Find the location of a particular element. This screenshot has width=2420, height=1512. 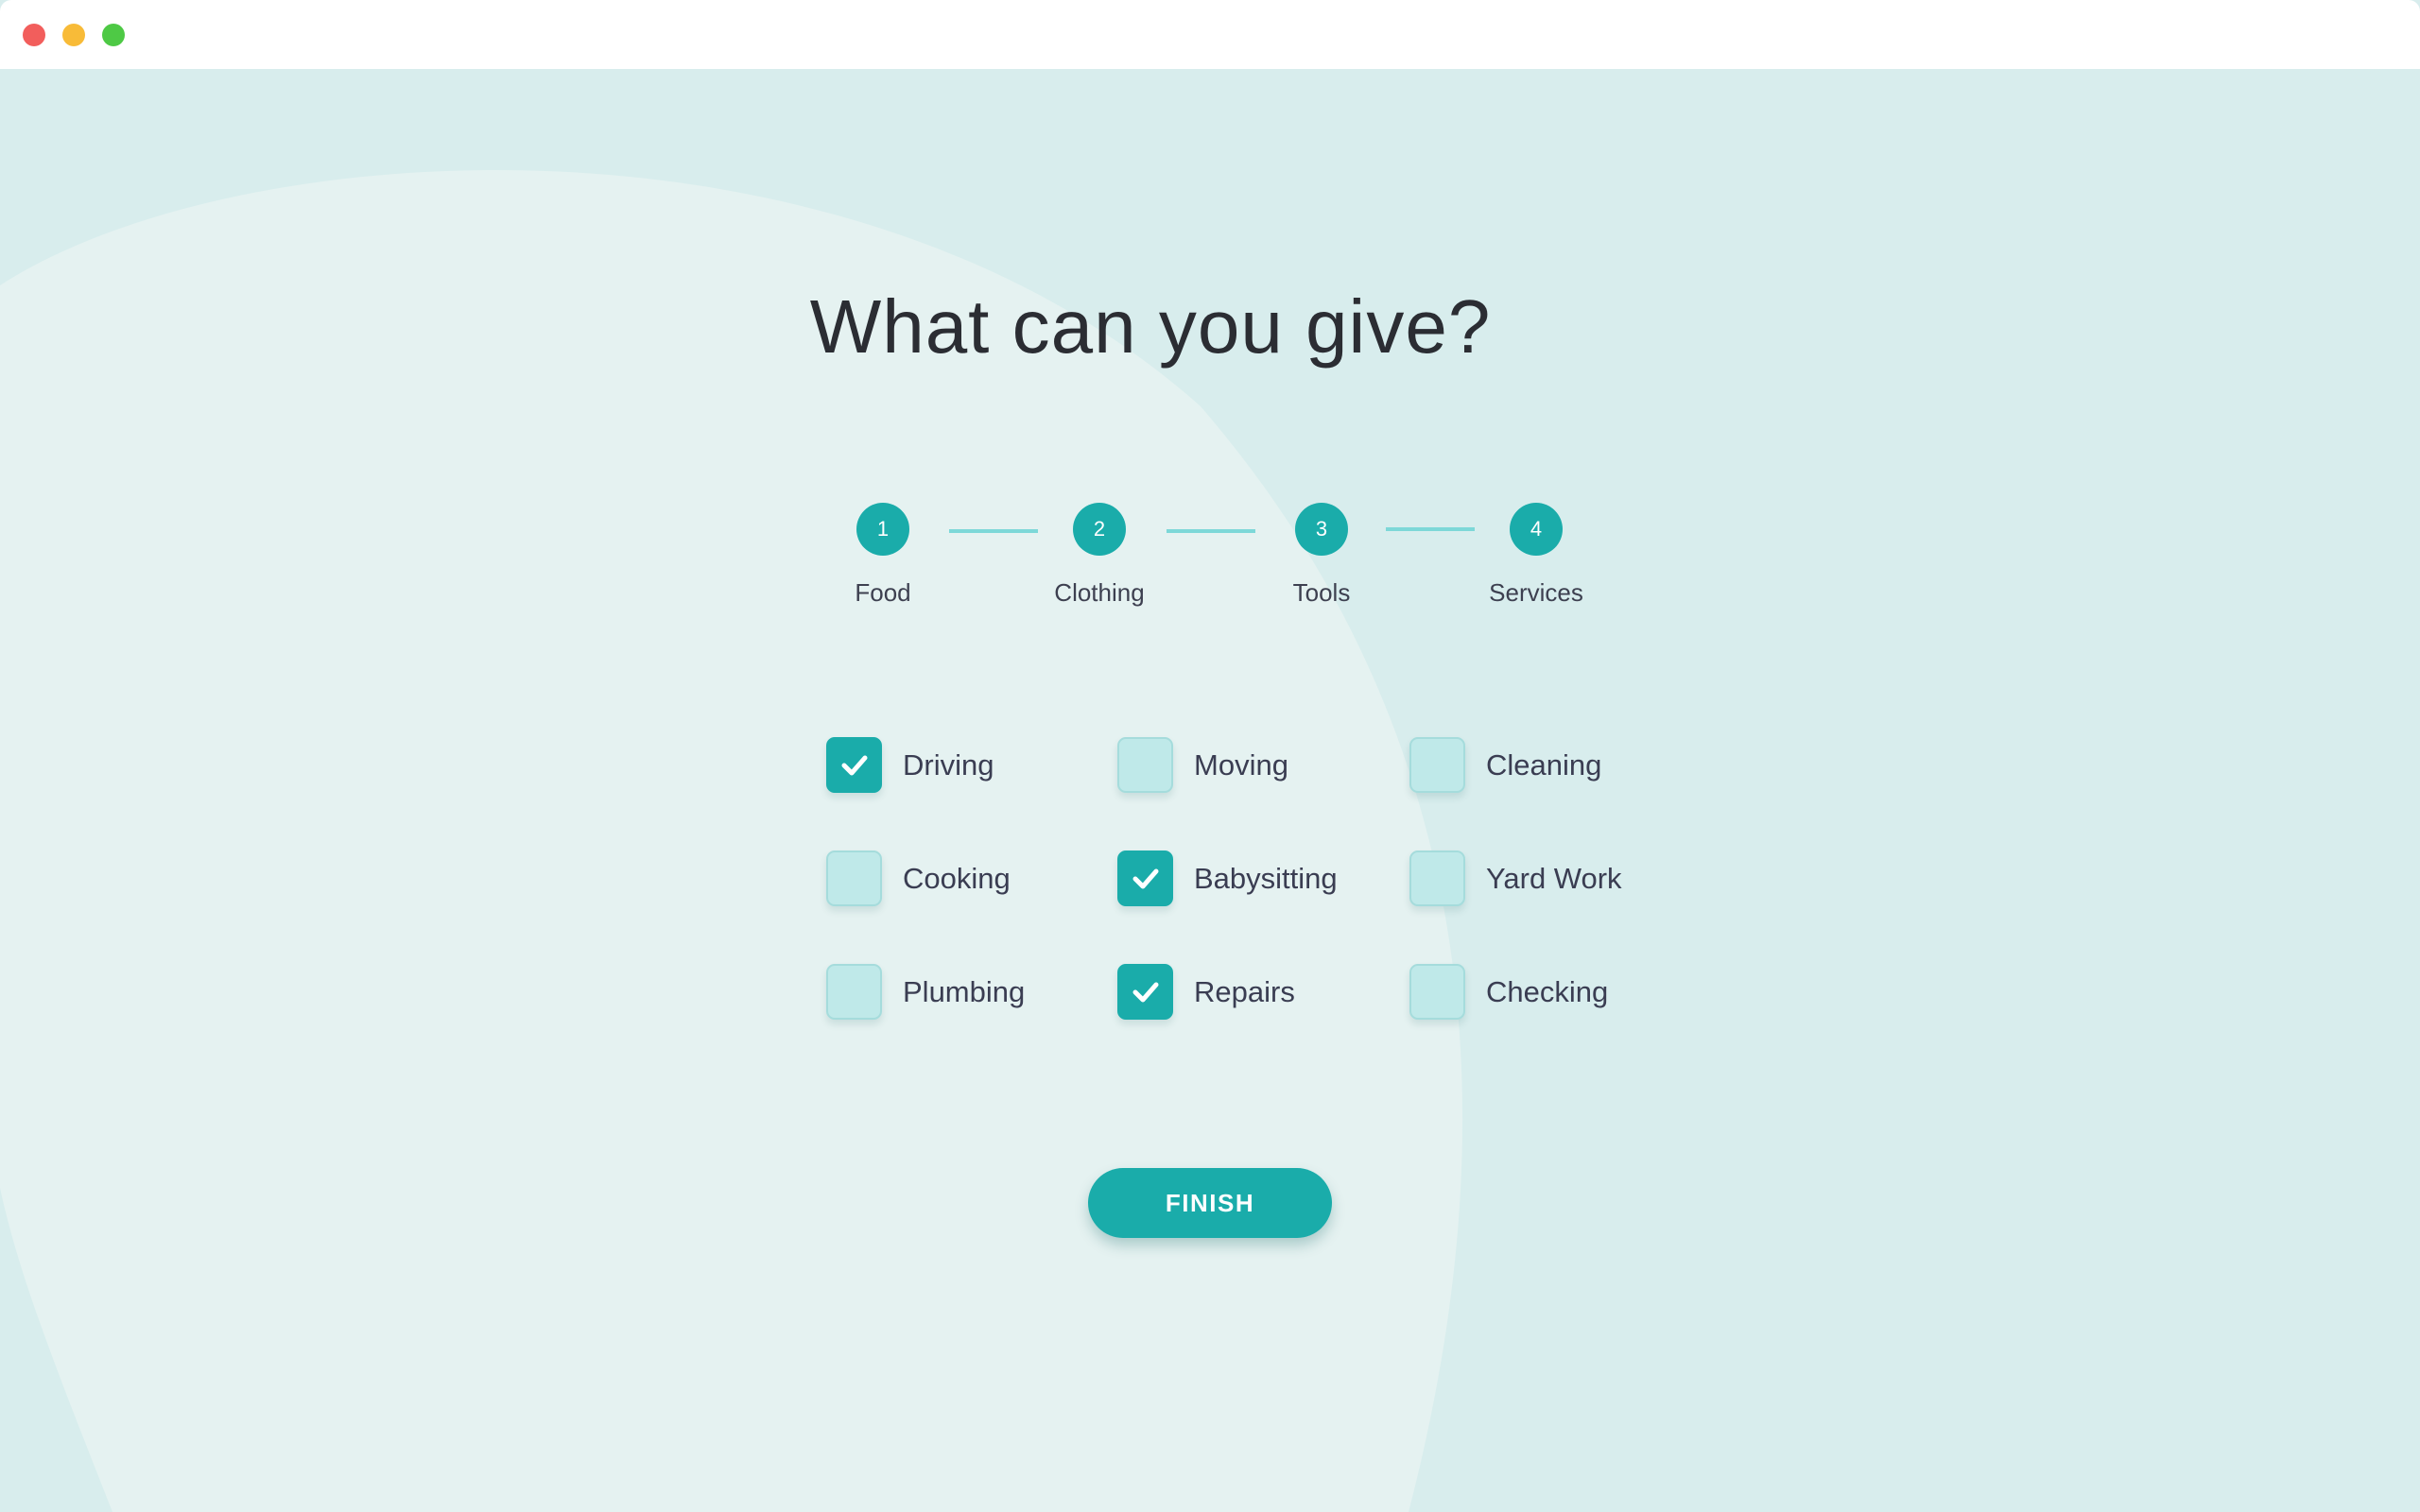

step-label: Food is located at coordinates (883, 592).